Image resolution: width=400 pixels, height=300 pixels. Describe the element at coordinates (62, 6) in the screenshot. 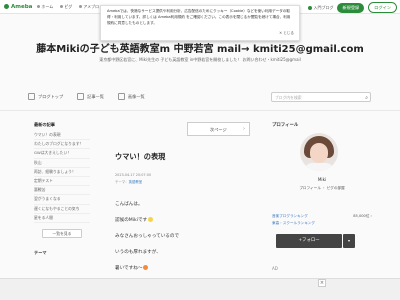

I see `pigg-icon` at that location.